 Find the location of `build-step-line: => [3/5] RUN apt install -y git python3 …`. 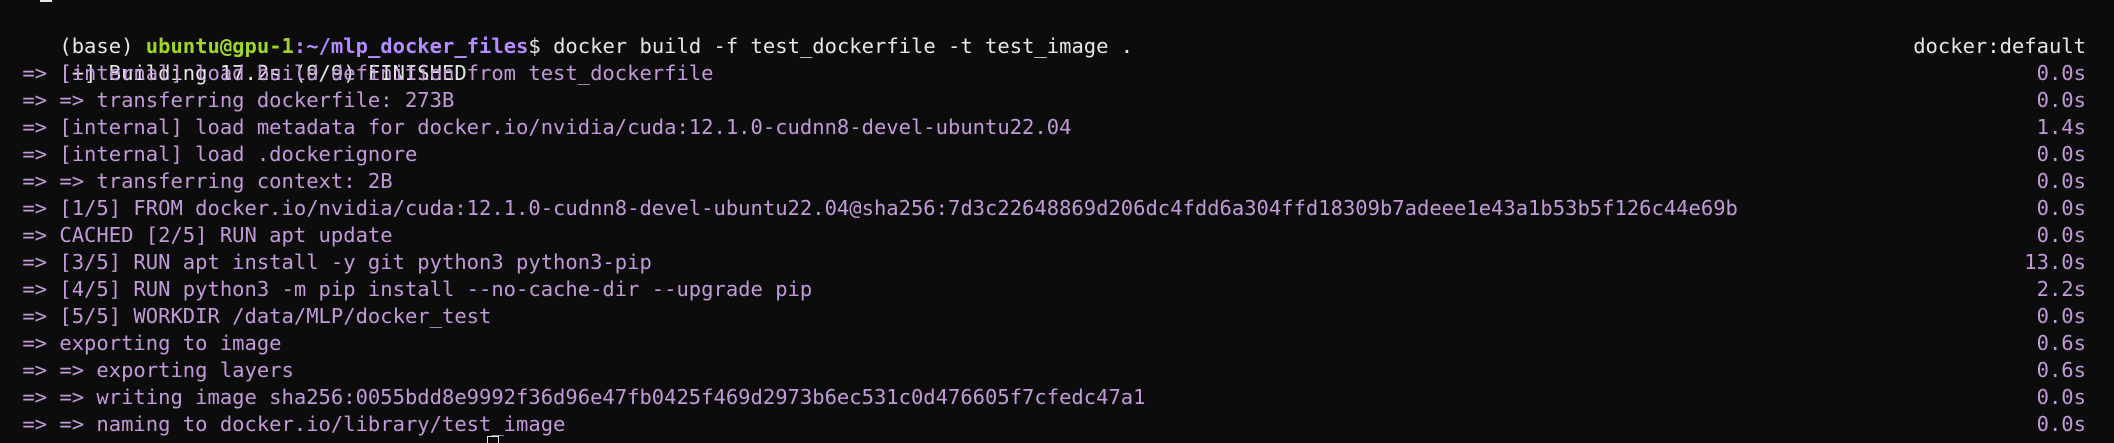

build-step-line: => [3/5] RUN apt install -y git python3 … is located at coordinates (1048, 262).